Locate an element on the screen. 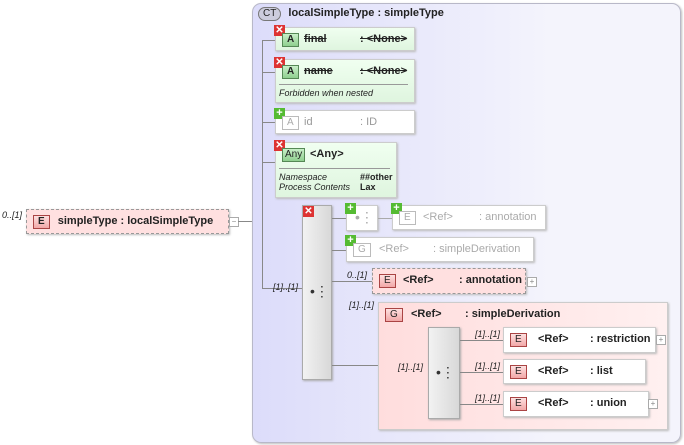  attribute-note: Forbidden when nested is located at coordinates (326, 93).